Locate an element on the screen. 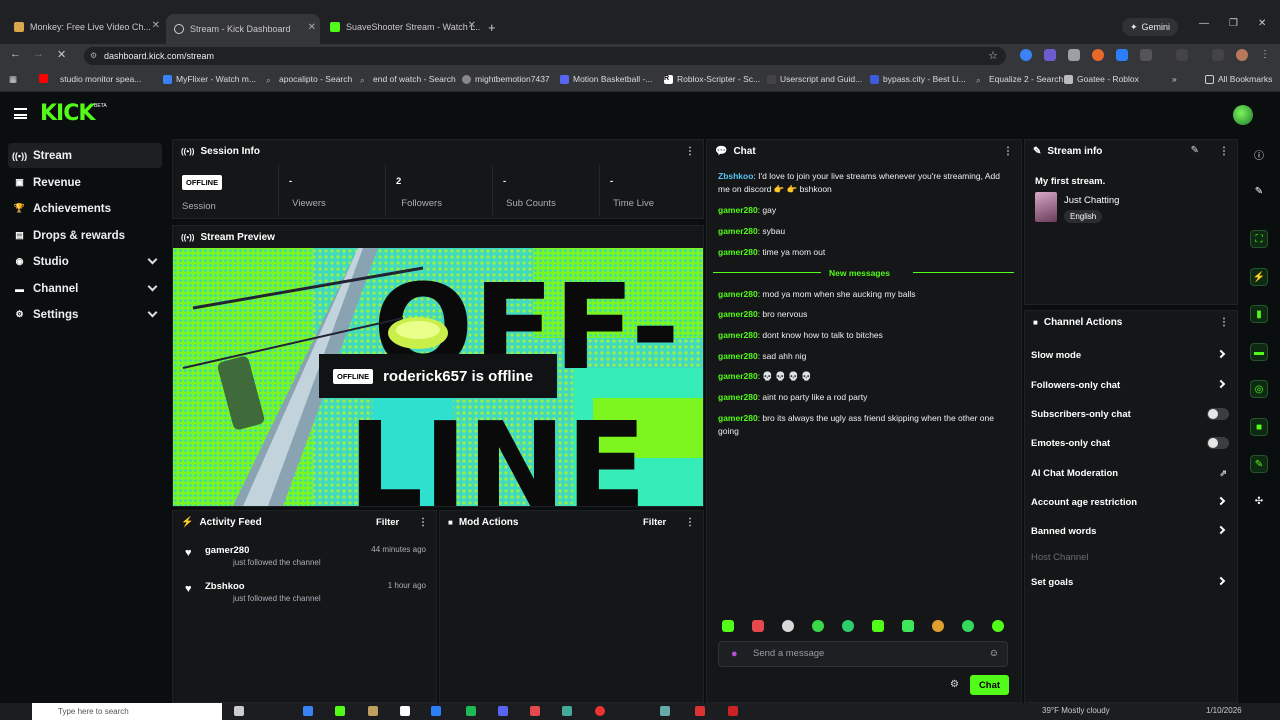  apps-grid-icon: ▦ is located at coordinates (13, 79).